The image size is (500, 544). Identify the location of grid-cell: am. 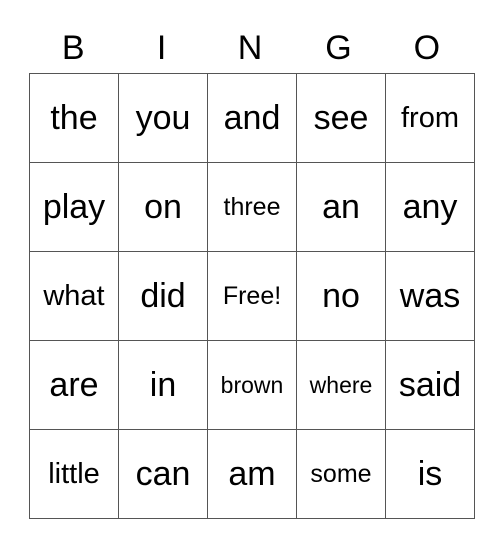
(252, 474).